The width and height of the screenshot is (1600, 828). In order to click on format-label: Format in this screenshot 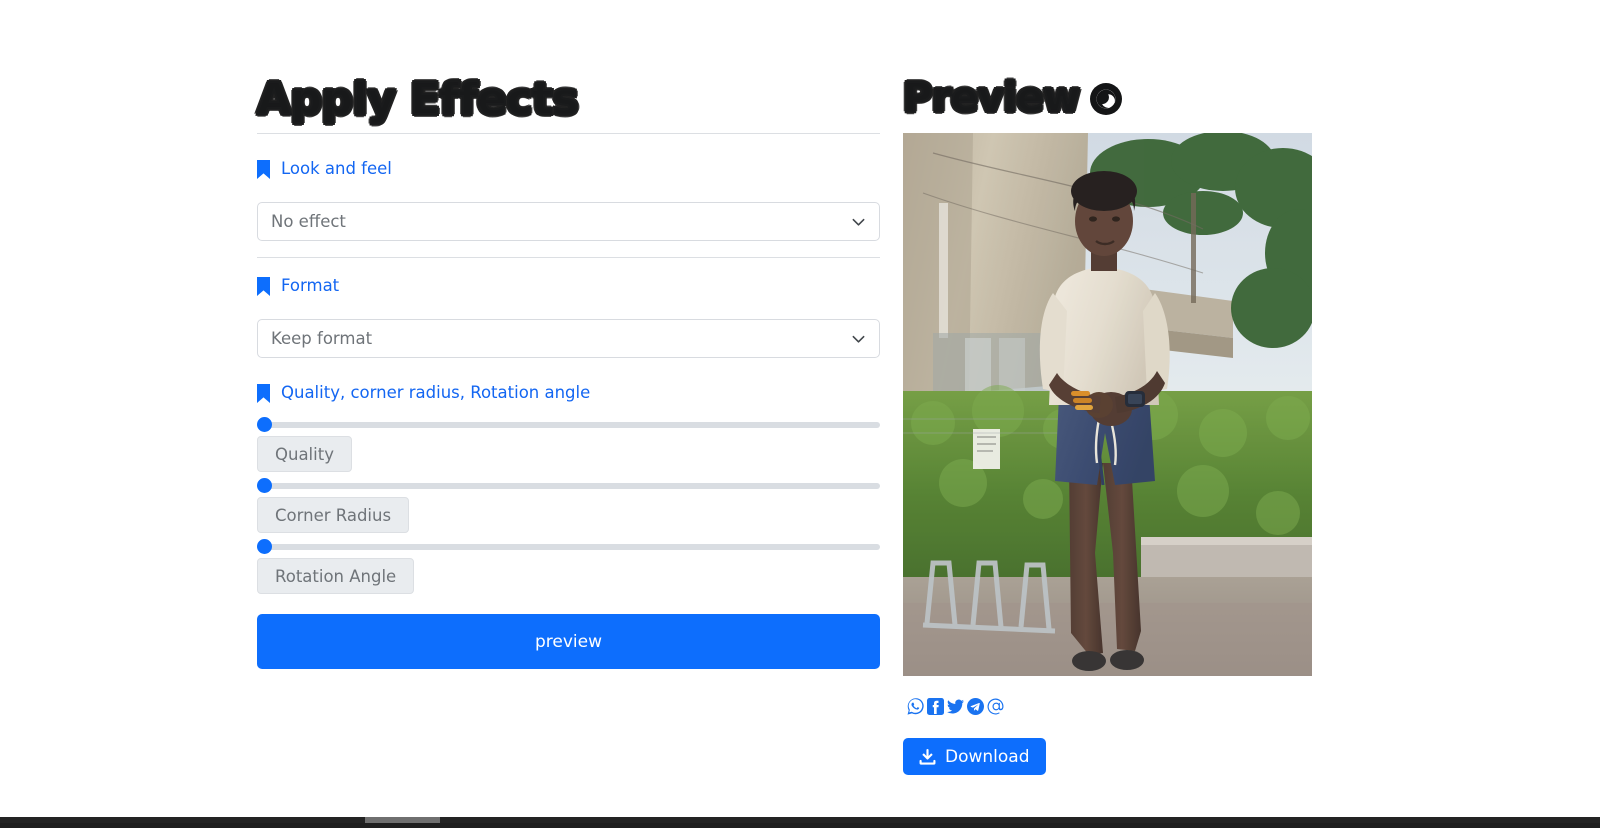, I will do `click(298, 286)`.